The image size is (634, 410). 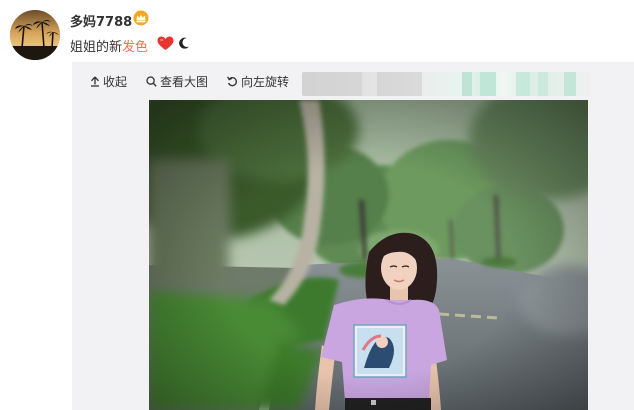 I want to click on avatar-image, so click(x=35, y=35).